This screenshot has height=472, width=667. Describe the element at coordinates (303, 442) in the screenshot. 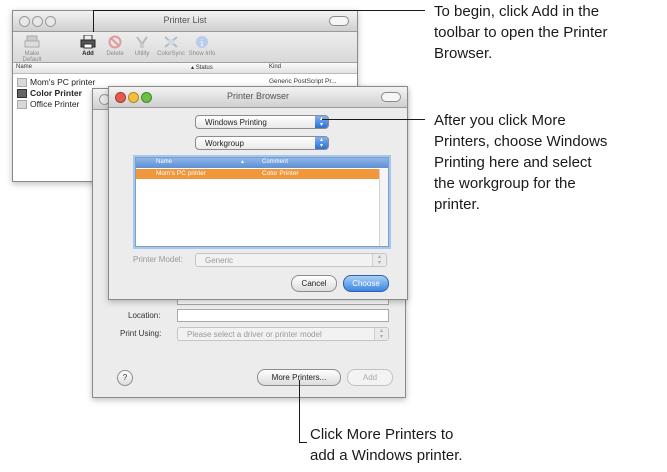

I see `callout-line-bottom-horizontal` at that location.